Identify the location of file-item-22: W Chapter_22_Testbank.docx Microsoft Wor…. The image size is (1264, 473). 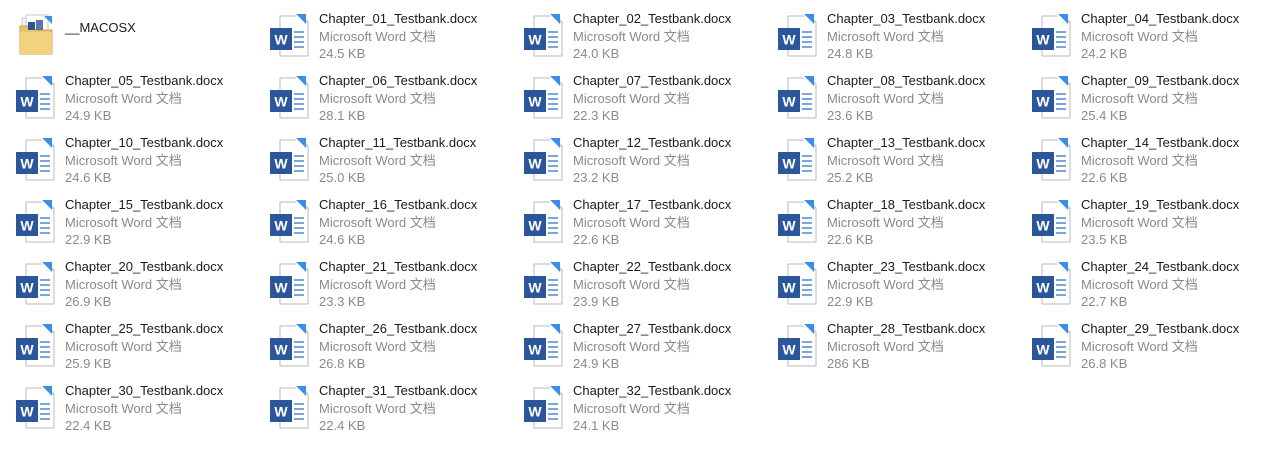
(647, 287).